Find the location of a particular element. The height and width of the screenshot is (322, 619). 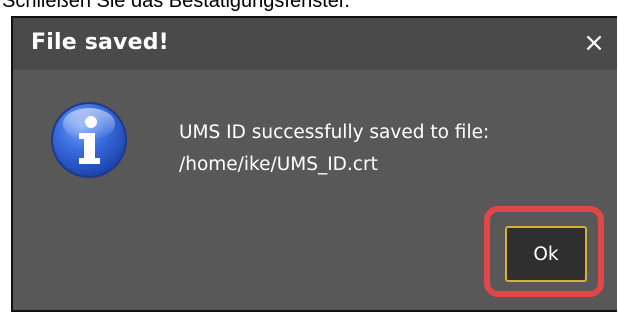

close-icon: × is located at coordinates (594, 43).